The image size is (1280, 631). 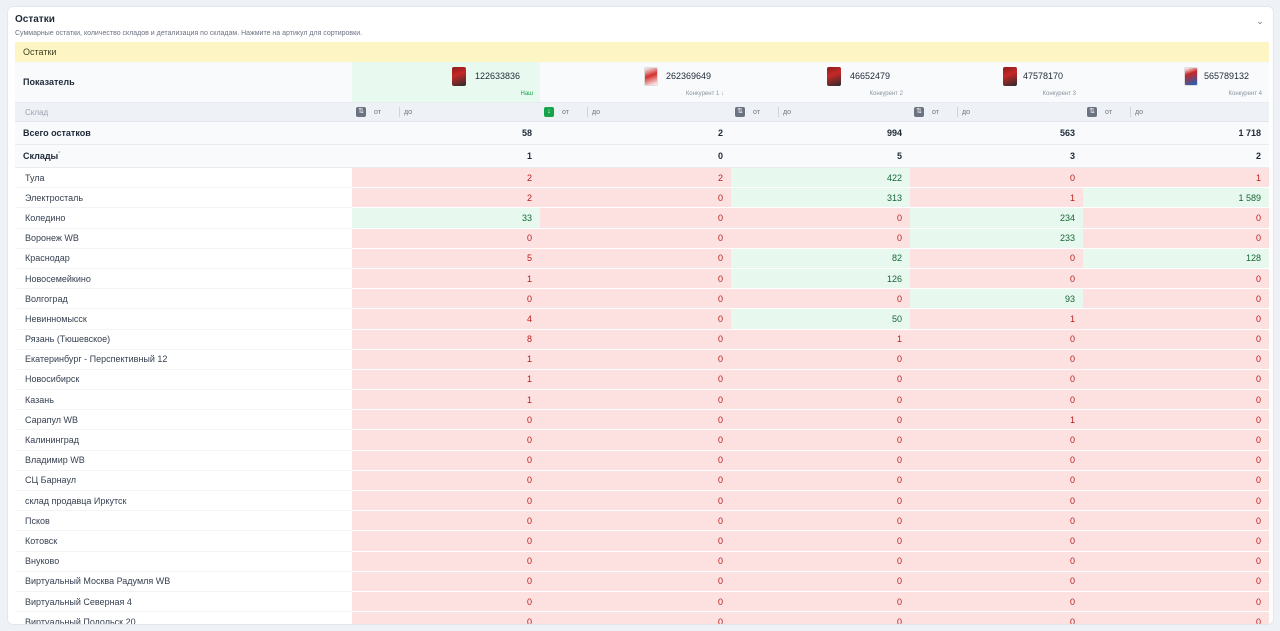 What do you see at coordinates (183, 178) in the screenshot?
I see `warehouse-name: Тула` at bounding box center [183, 178].